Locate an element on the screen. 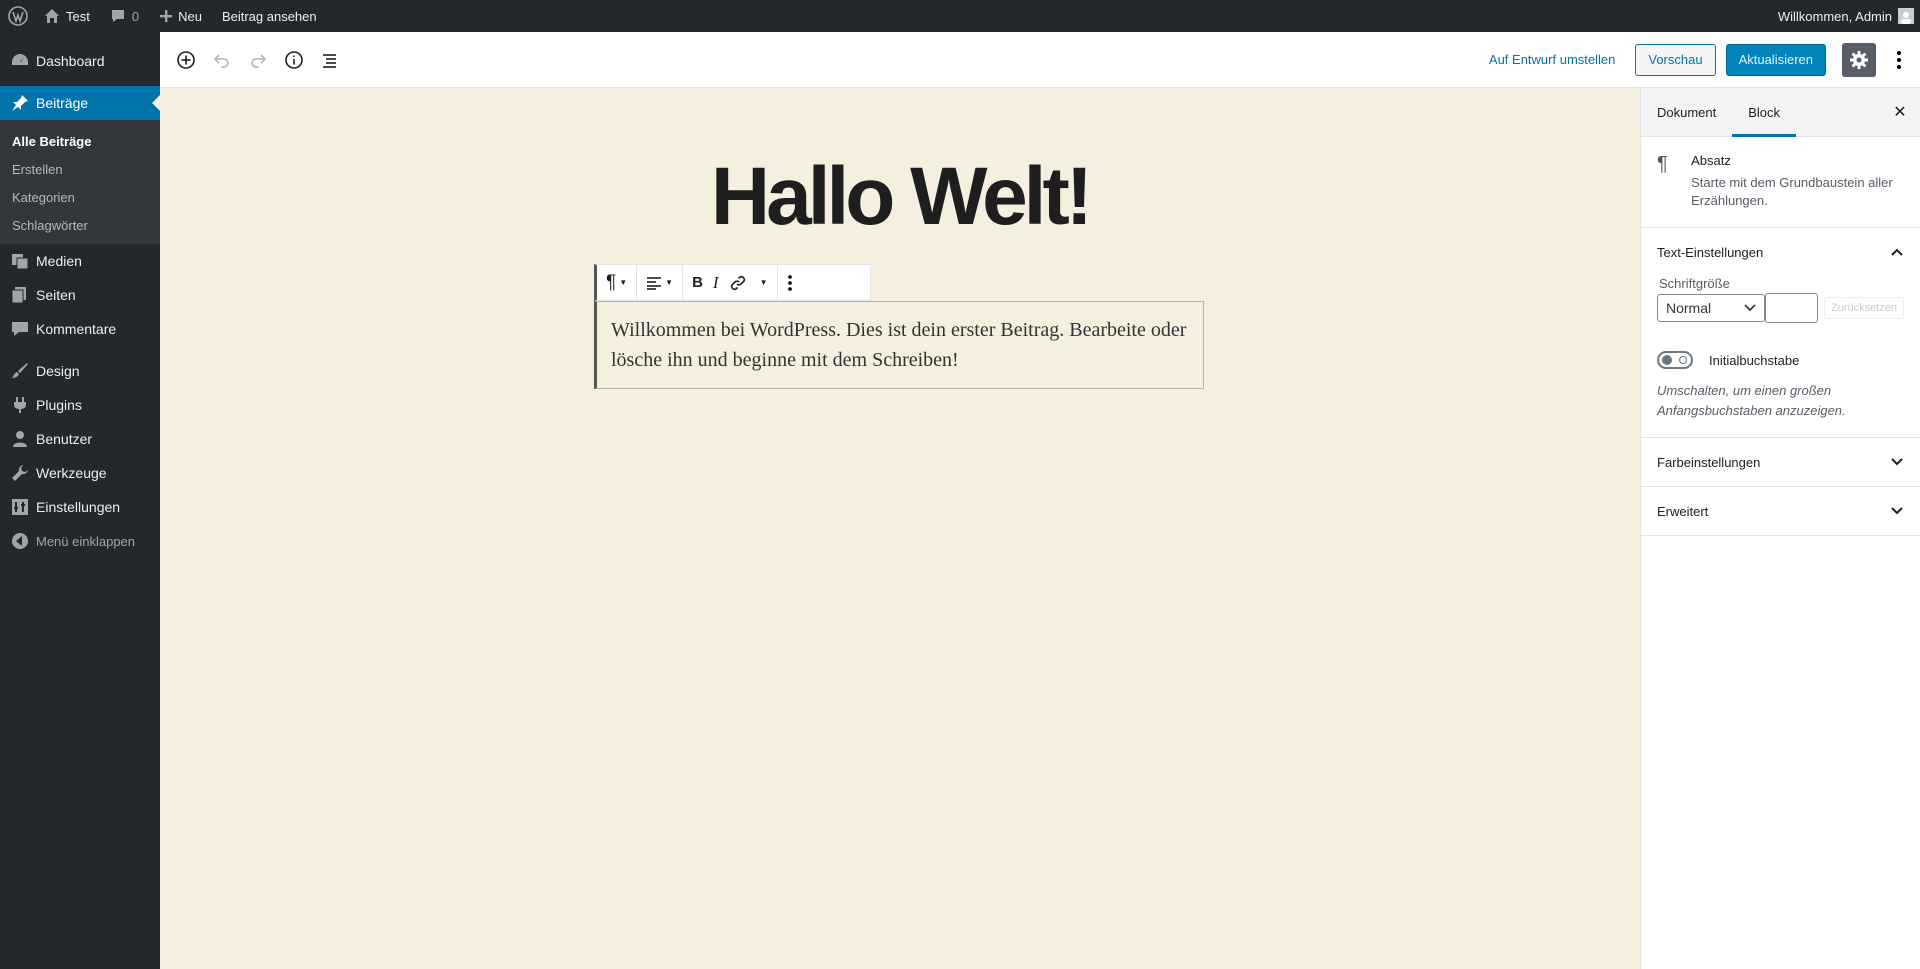 The height and width of the screenshot is (969, 1920). post-title: Hallo Welt! is located at coordinates (900, 197).